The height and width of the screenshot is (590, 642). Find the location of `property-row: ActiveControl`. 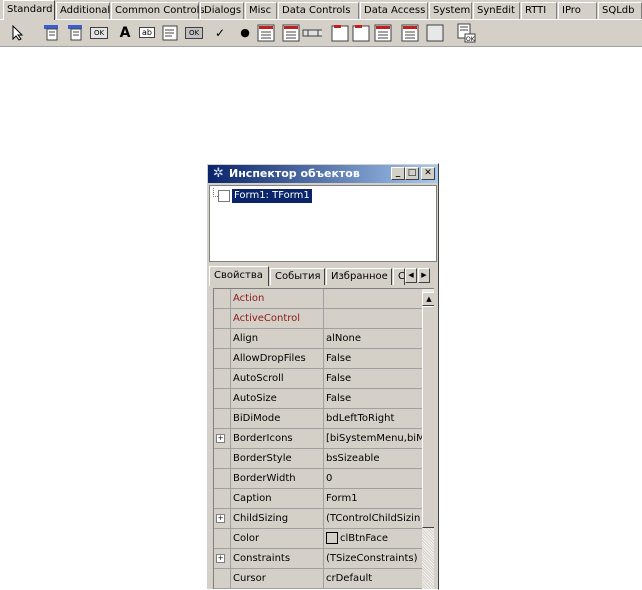

property-row: ActiveControl is located at coordinates (318, 319).